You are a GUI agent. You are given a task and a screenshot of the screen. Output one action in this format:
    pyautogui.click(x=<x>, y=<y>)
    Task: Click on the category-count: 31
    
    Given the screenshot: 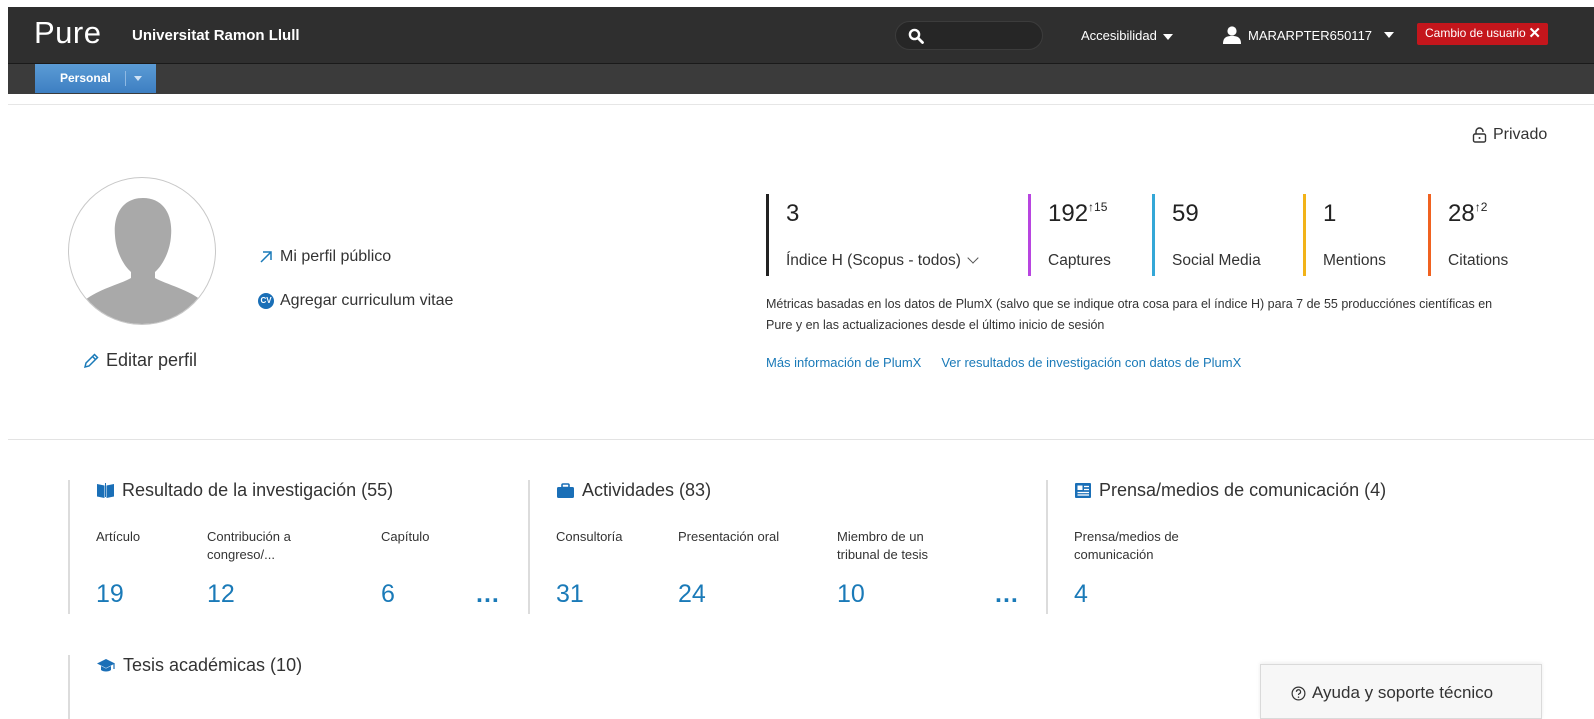 What is the action you would take?
    pyautogui.click(x=570, y=594)
    